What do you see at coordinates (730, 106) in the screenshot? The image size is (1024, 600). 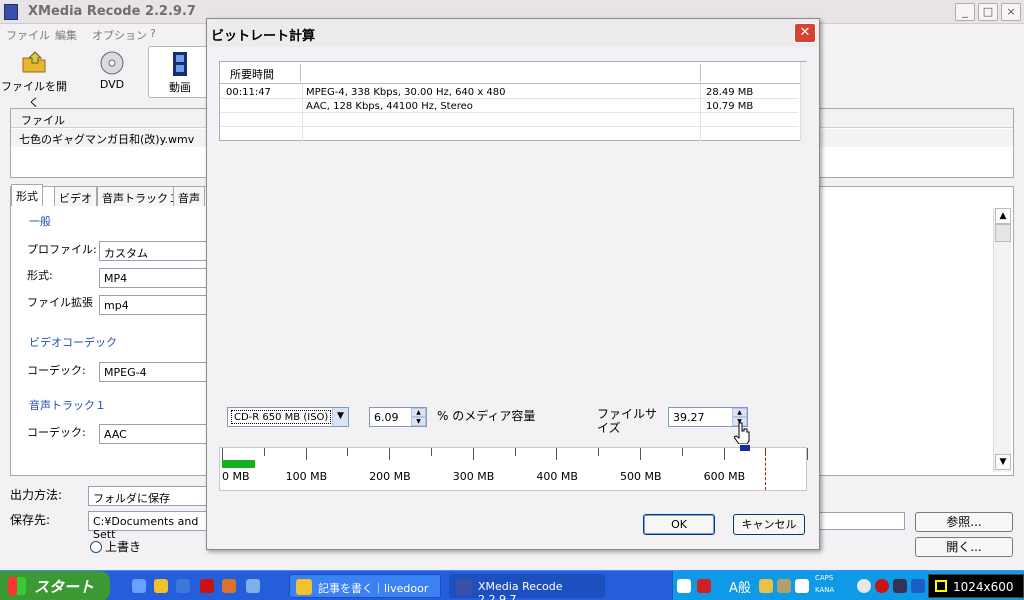 I see `row2-size: 10.79 MB` at bounding box center [730, 106].